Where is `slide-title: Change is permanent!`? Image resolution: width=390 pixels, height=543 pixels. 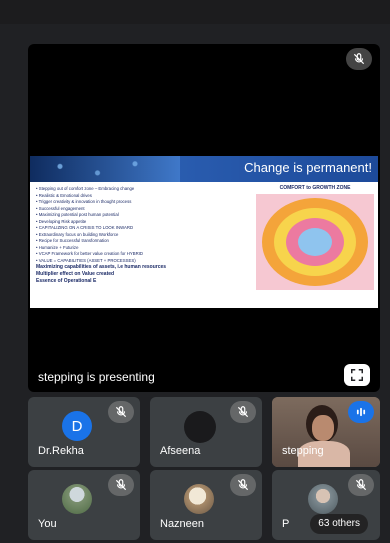 slide-title: Change is permanent! is located at coordinates (308, 167).